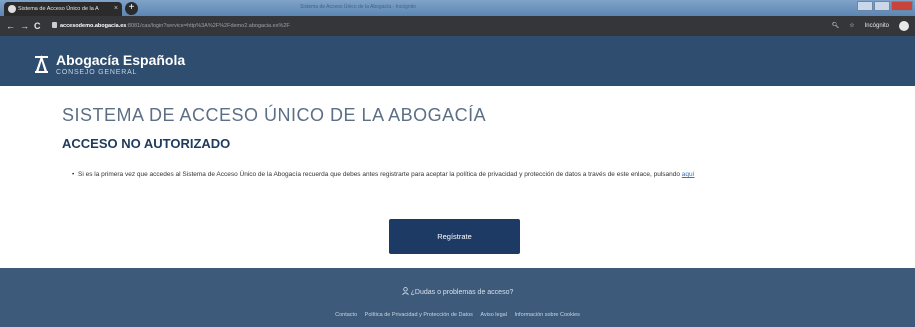 The width and height of the screenshot is (915, 327). I want to click on bookmark-star-icon: ☆, so click(851, 26).